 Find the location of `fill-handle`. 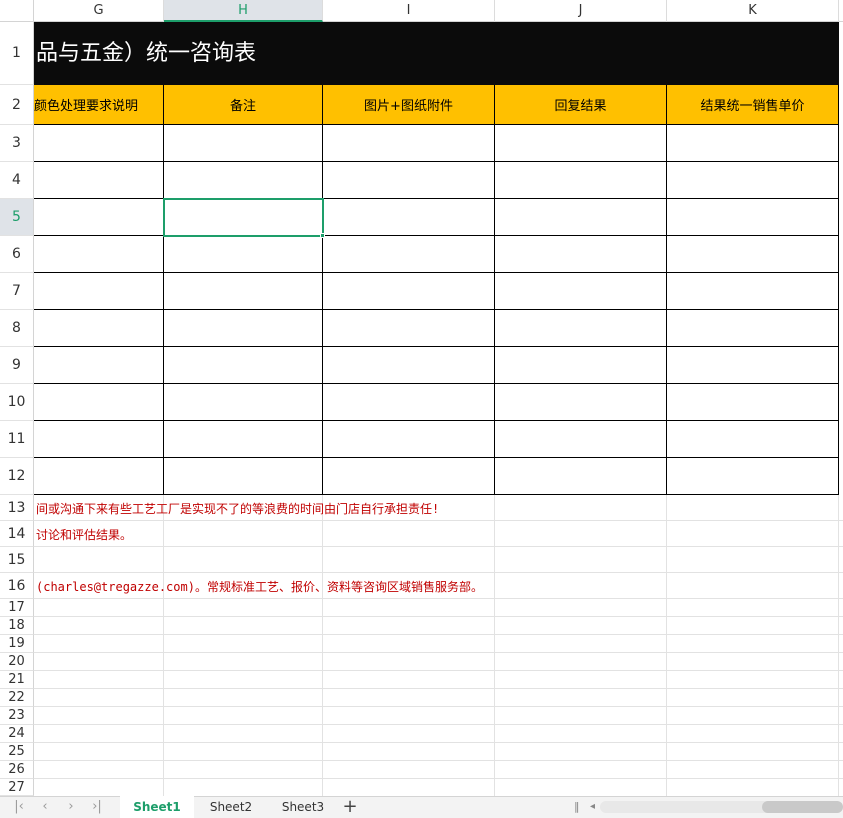

fill-handle is located at coordinates (322, 235).